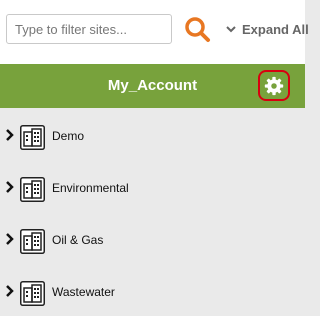  I want to click on settings-button, so click(274, 85).